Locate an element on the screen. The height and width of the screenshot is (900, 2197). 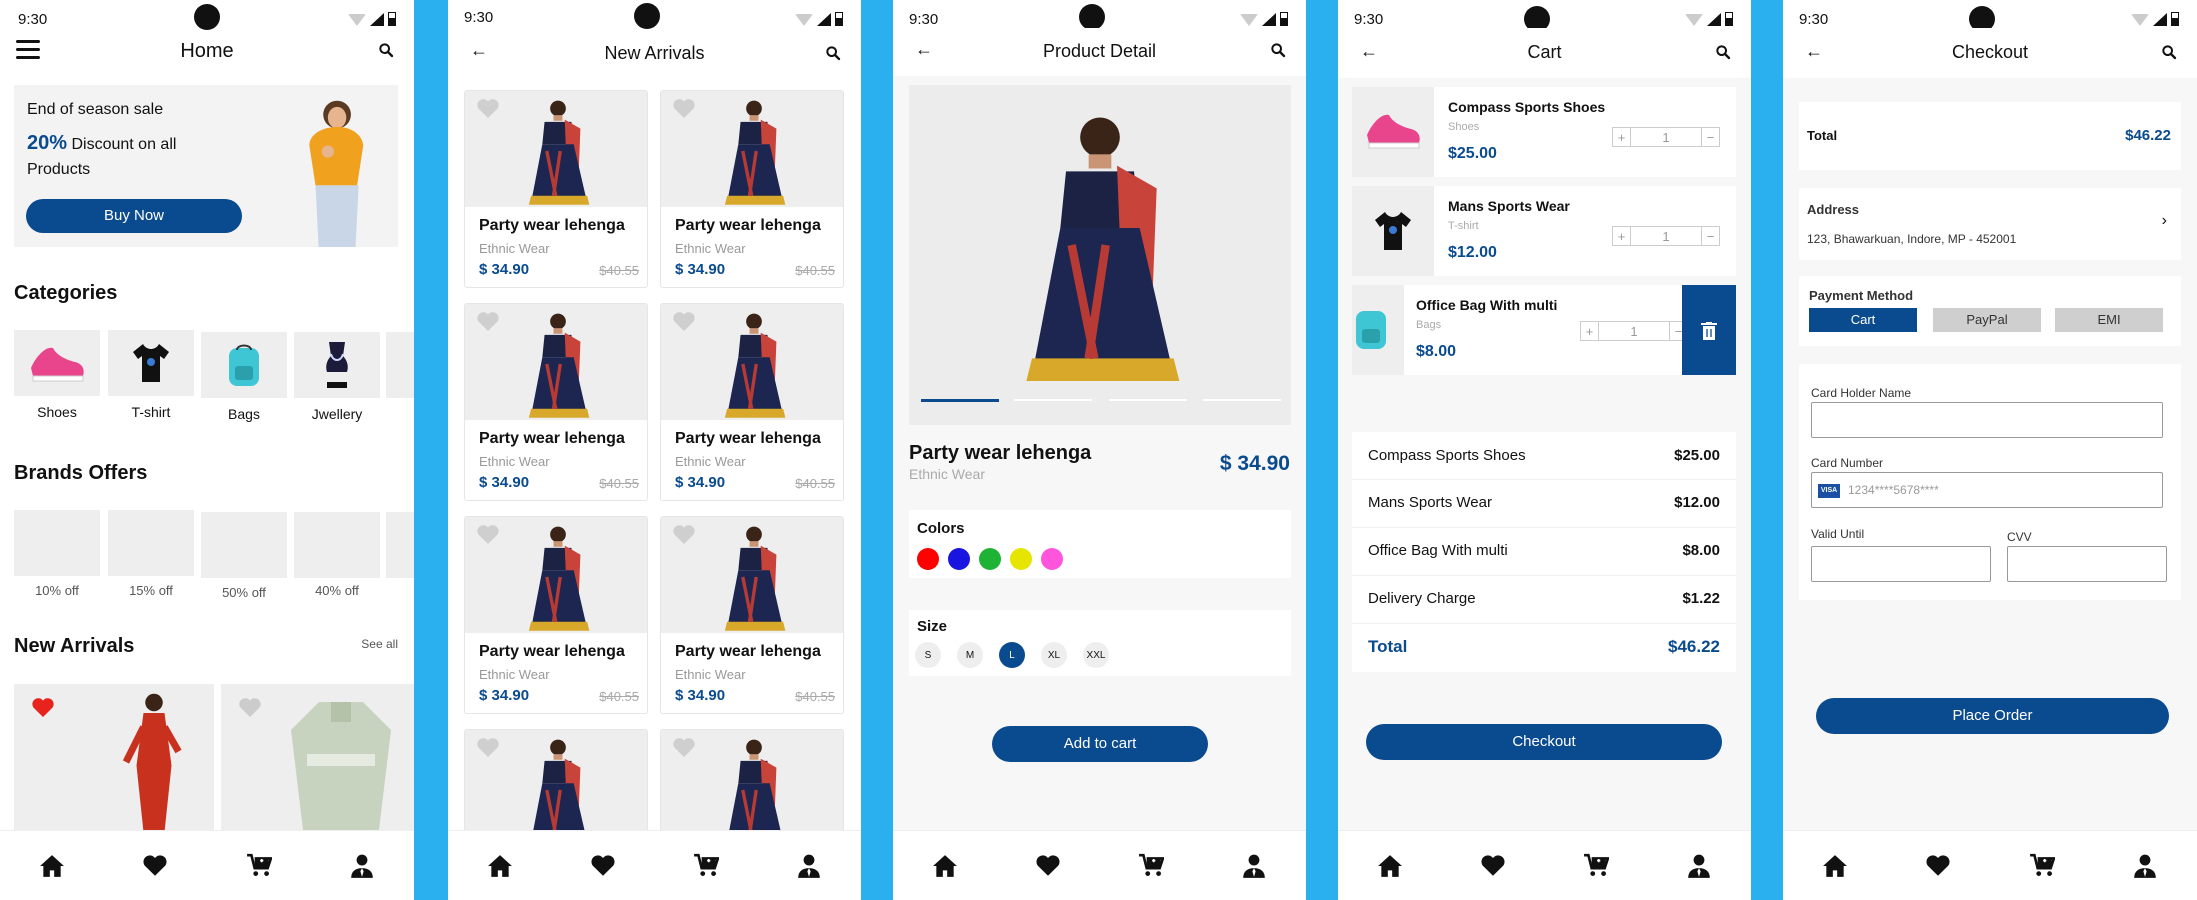
card-number-input: VISA 1234****5678**** is located at coordinates (1987, 490).